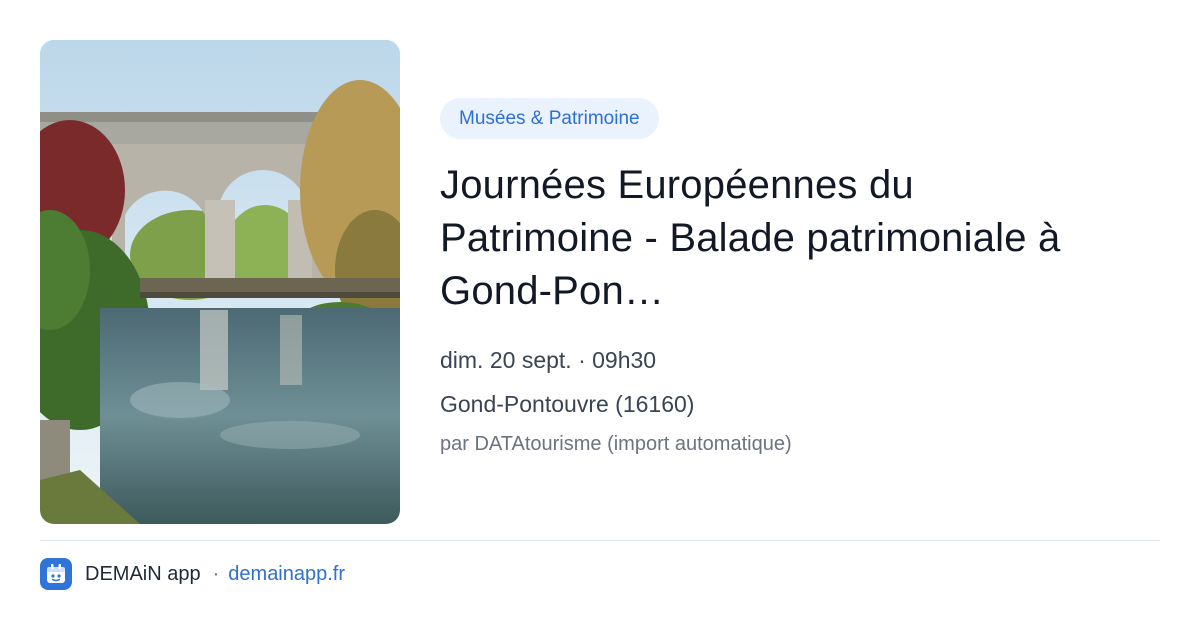  What do you see at coordinates (677, 185) in the screenshot?
I see `event-title-line: Journées Européennes du` at bounding box center [677, 185].